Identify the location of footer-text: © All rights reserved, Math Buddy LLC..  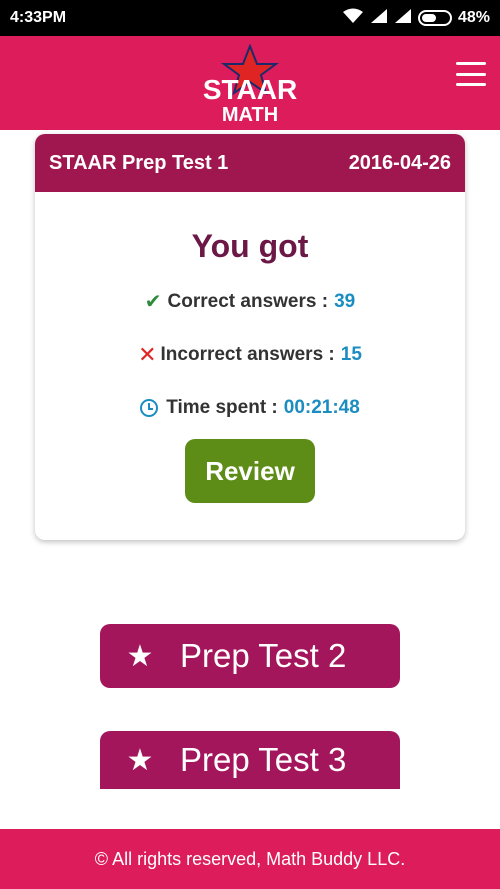
(250, 858).